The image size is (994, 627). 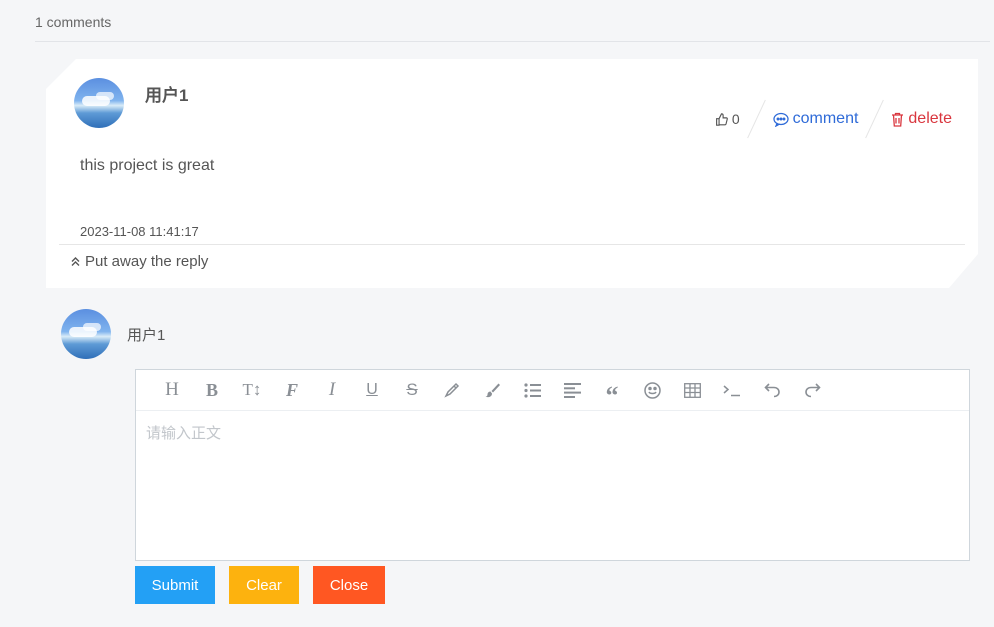 I want to click on underline-icon: U, so click(x=372, y=390).